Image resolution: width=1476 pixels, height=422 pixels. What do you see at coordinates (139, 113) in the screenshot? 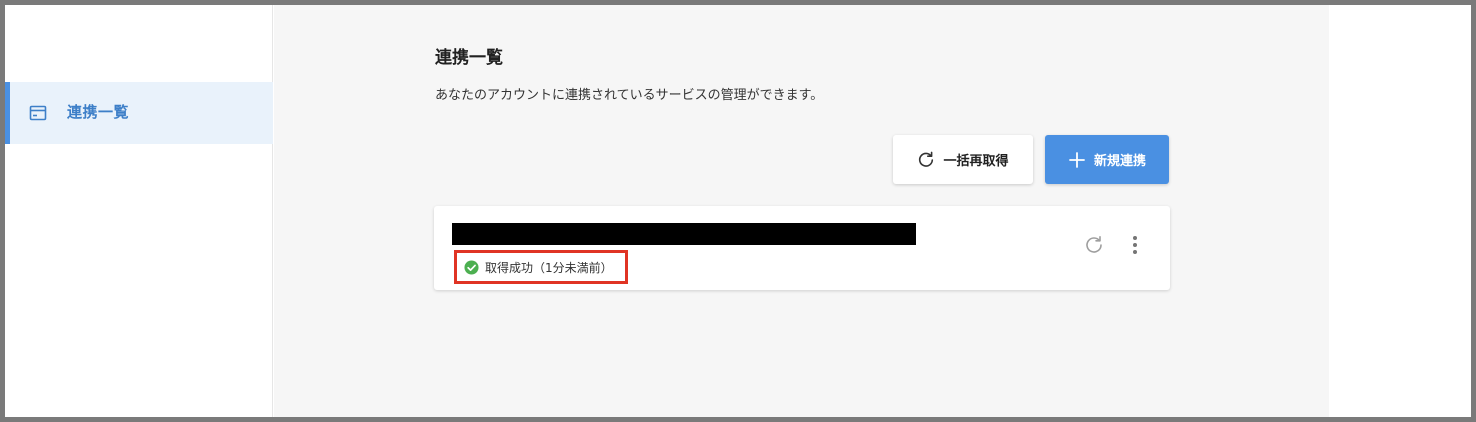
I see `sidebar-item-link-list: 連携一覧` at bounding box center [139, 113].